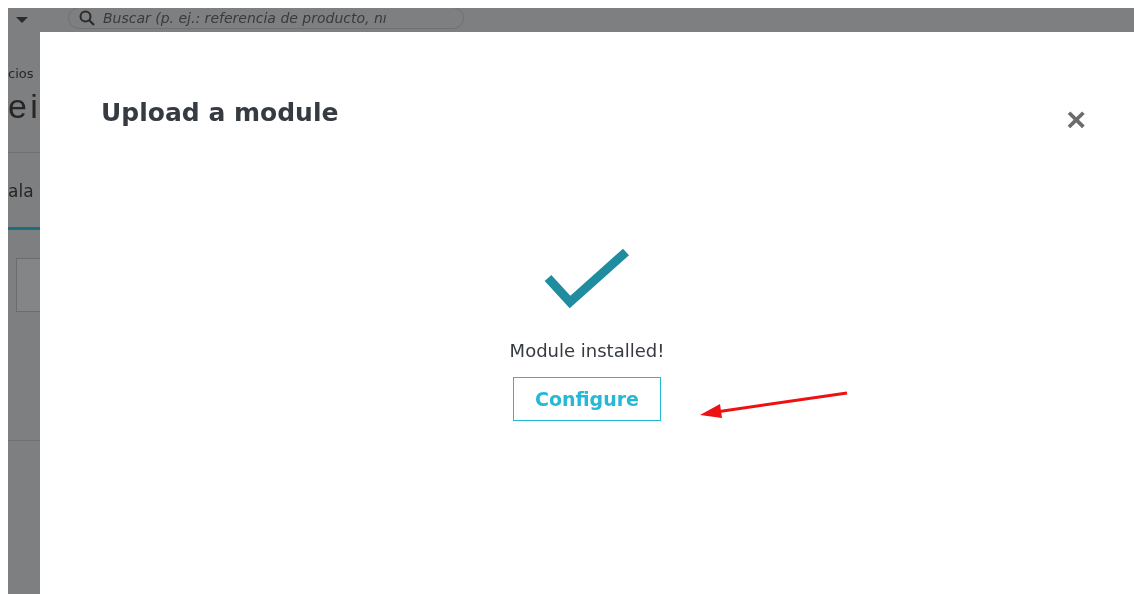  I want to click on search-icon, so click(87, 18).